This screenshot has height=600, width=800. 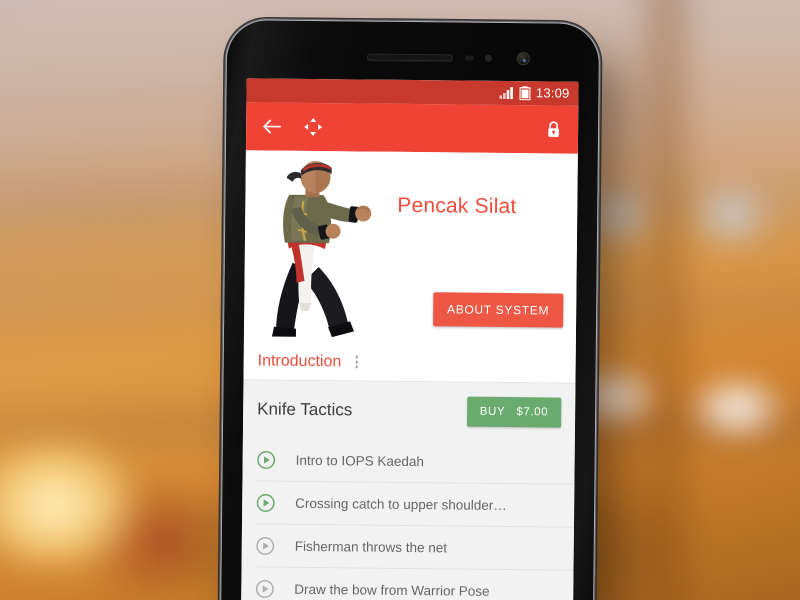 I want to click on page-title: Pencak Silat, so click(x=457, y=206).